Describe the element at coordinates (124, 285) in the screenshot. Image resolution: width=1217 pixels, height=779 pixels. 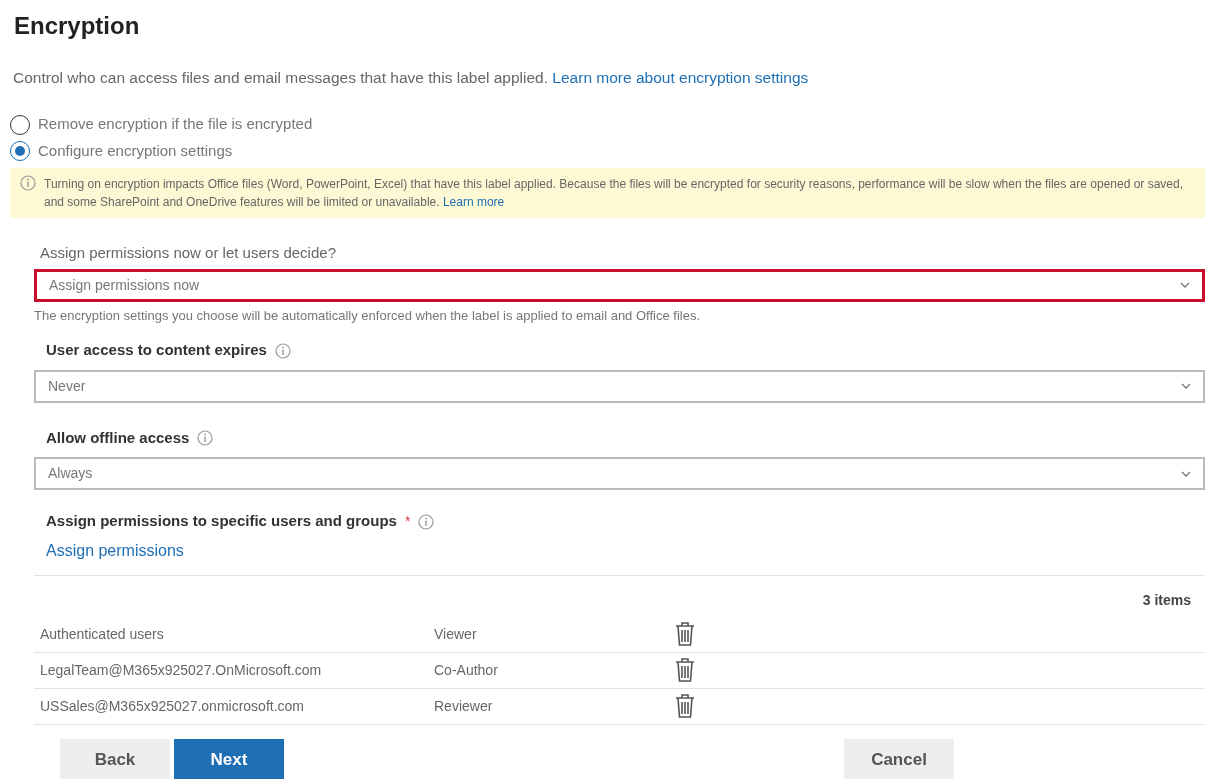
I see `dropdown-value: Assign permissions now` at that location.